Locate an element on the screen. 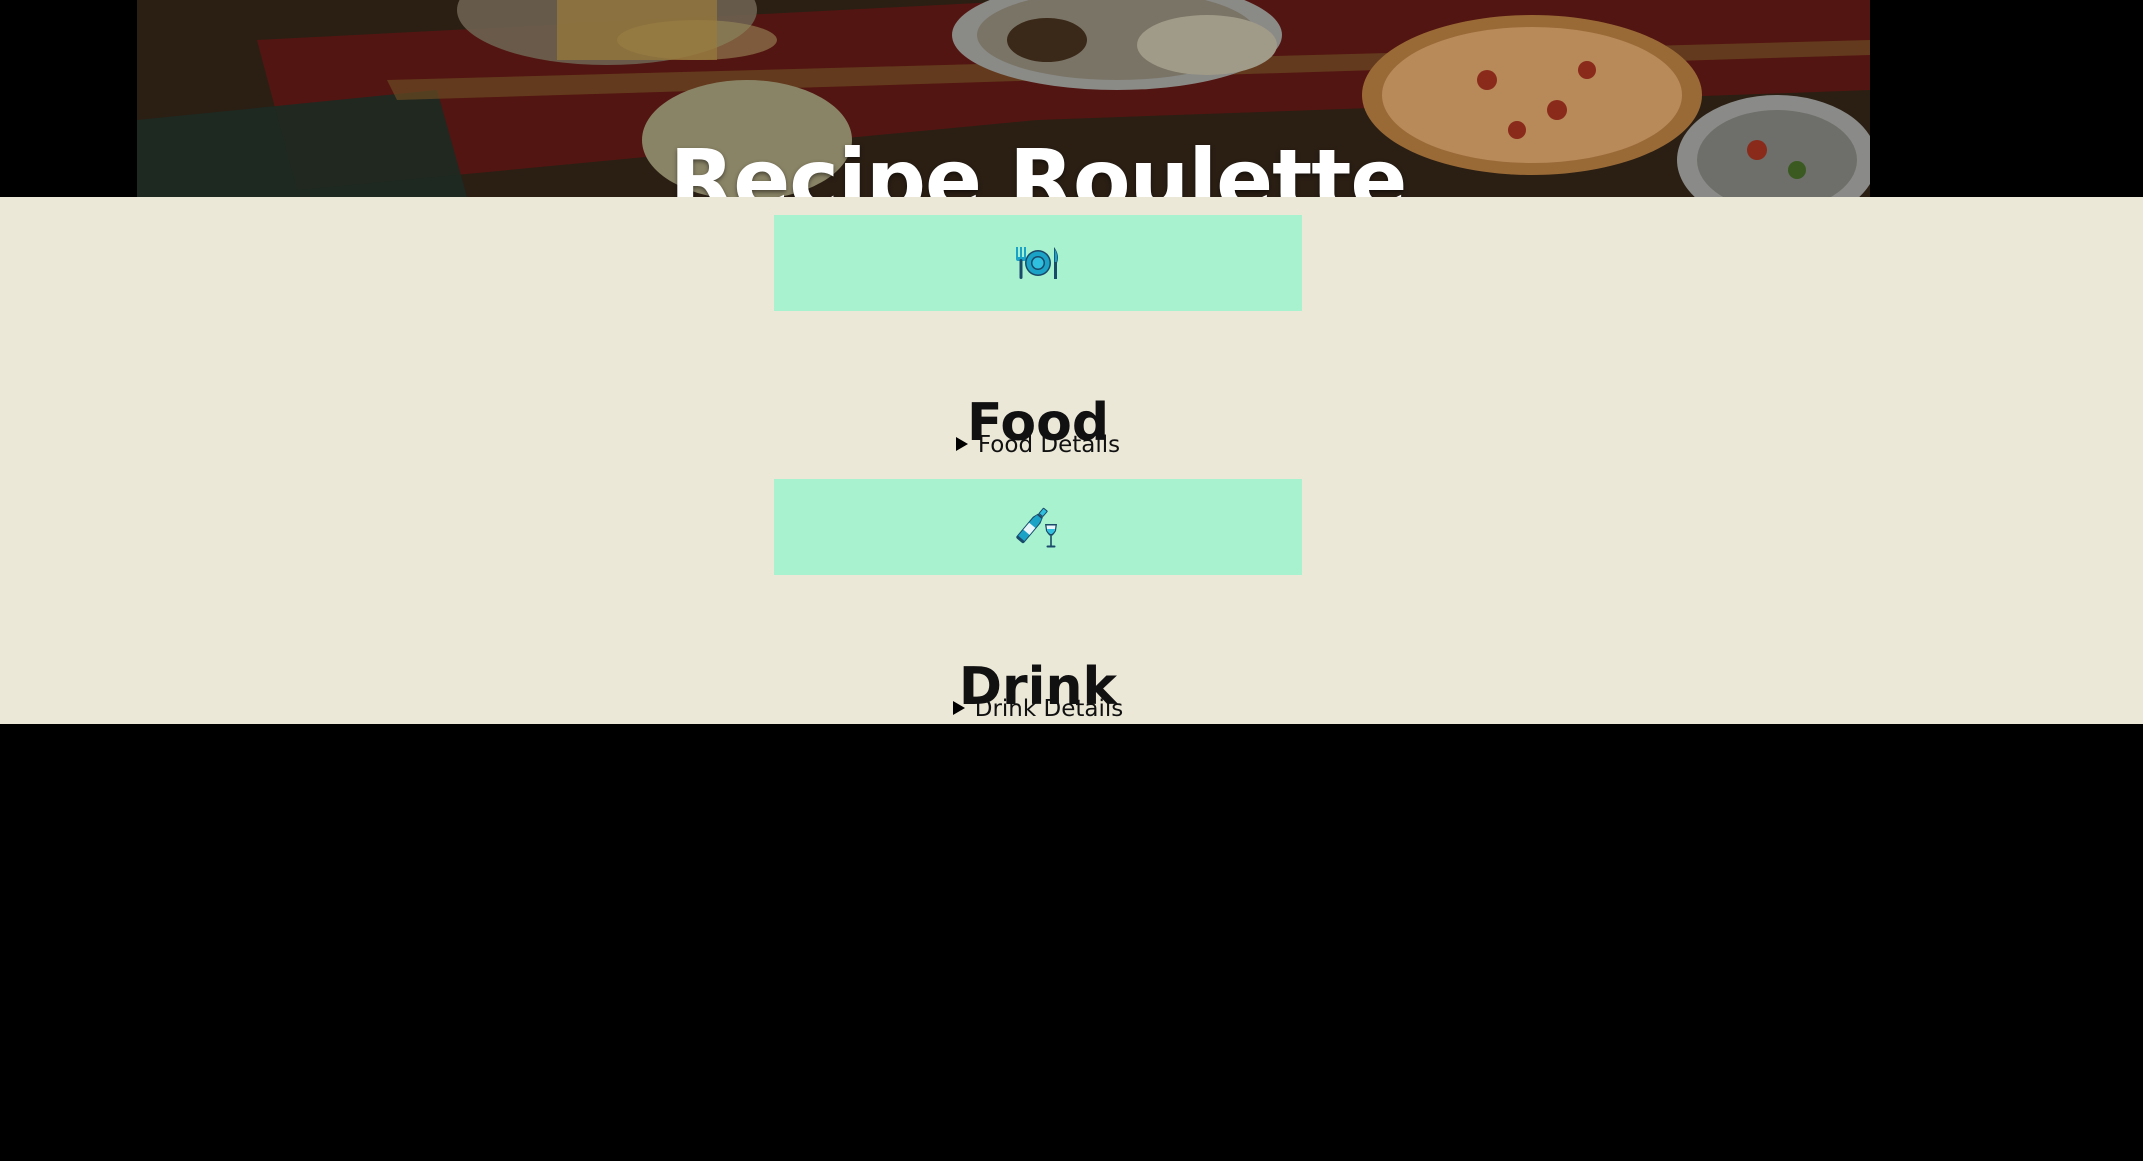 The image size is (2143, 1161). drink-details-toggle: Drink Details is located at coordinates (1038, 709).